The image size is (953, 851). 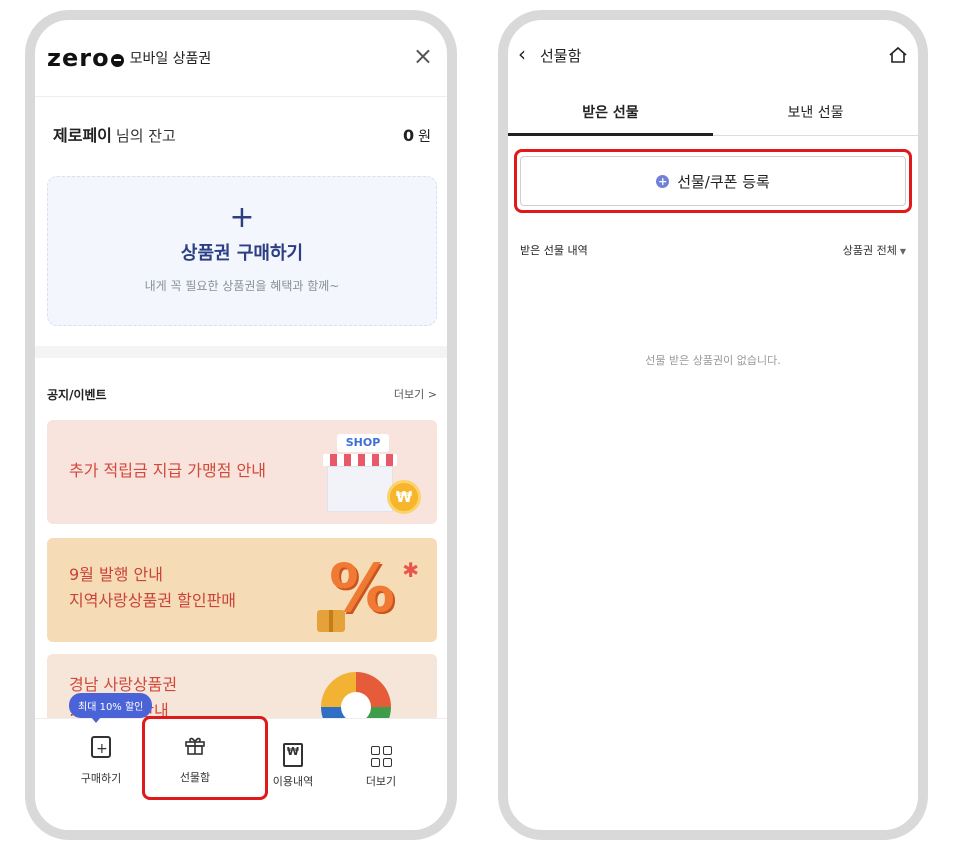 What do you see at coordinates (117, 60) in the screenshot?
I see `logo-mark-icon` at bounding box center [117, 60].